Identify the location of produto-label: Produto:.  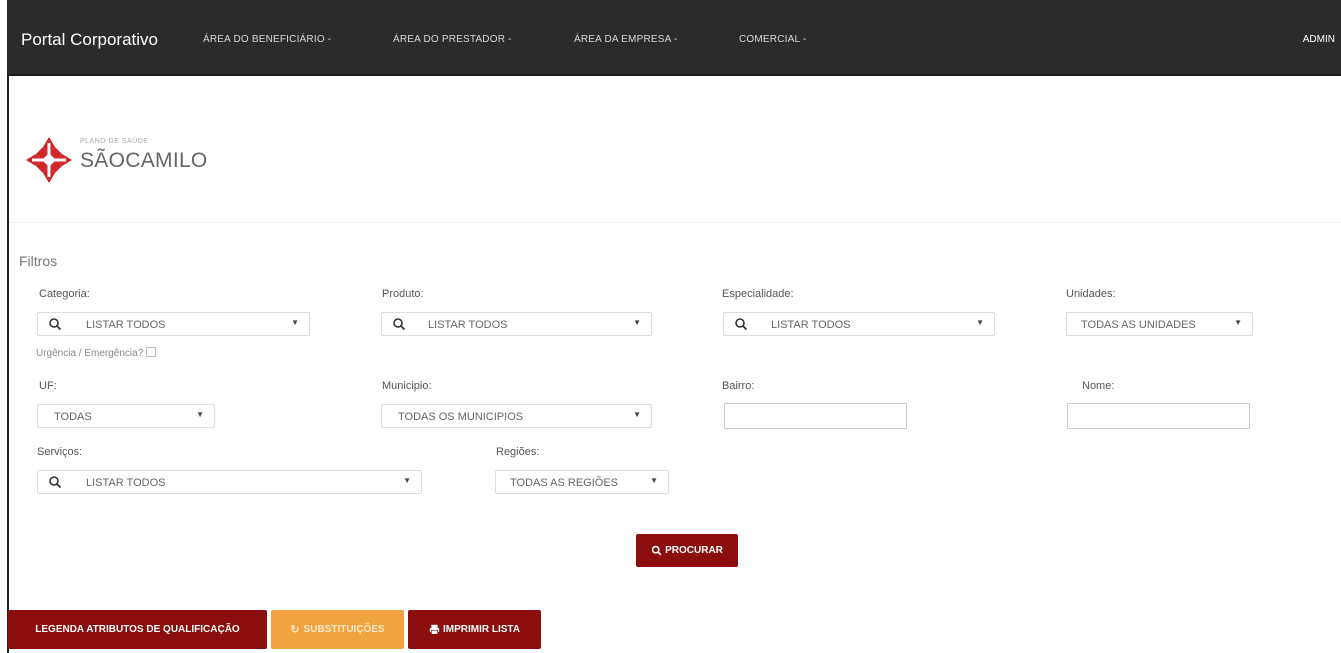
(403, 294).